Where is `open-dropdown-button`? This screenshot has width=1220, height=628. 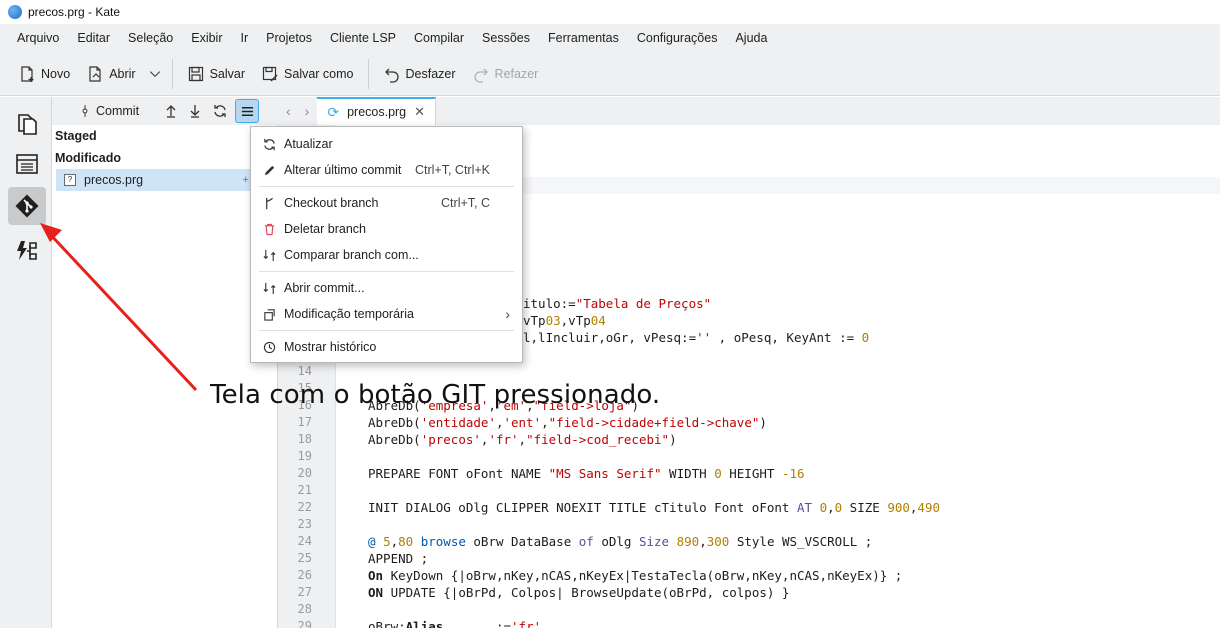 open-dropdown-button is located at coordinates (155, 74).